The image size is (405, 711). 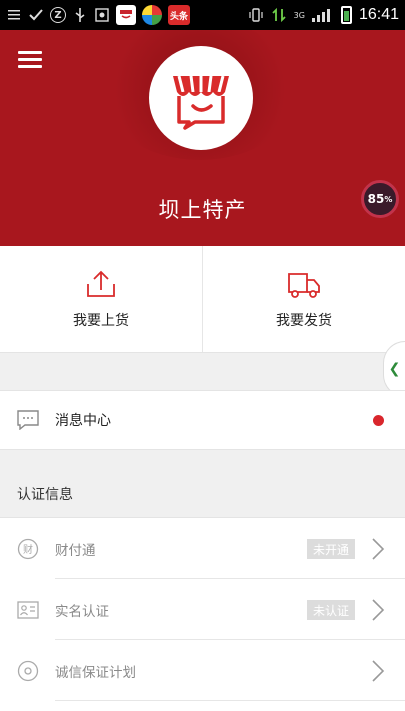 I want to click on upload-goods-button: 我要上货, so click(x=101, y=299).